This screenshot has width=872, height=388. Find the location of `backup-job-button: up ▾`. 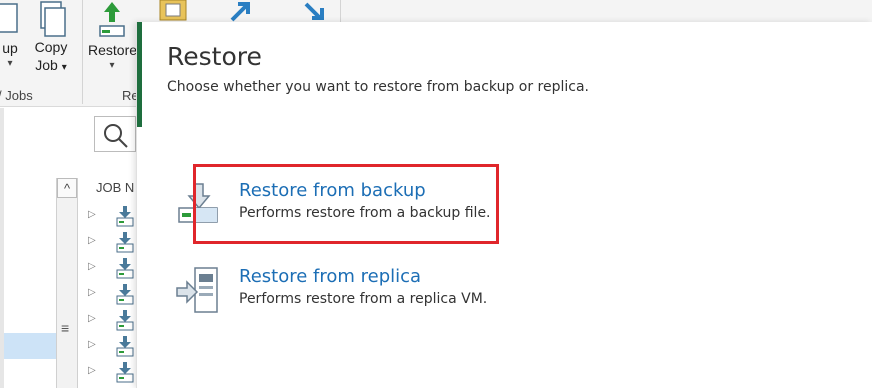

backup-job-button: up ▾ is located at coordinates (12, 35).